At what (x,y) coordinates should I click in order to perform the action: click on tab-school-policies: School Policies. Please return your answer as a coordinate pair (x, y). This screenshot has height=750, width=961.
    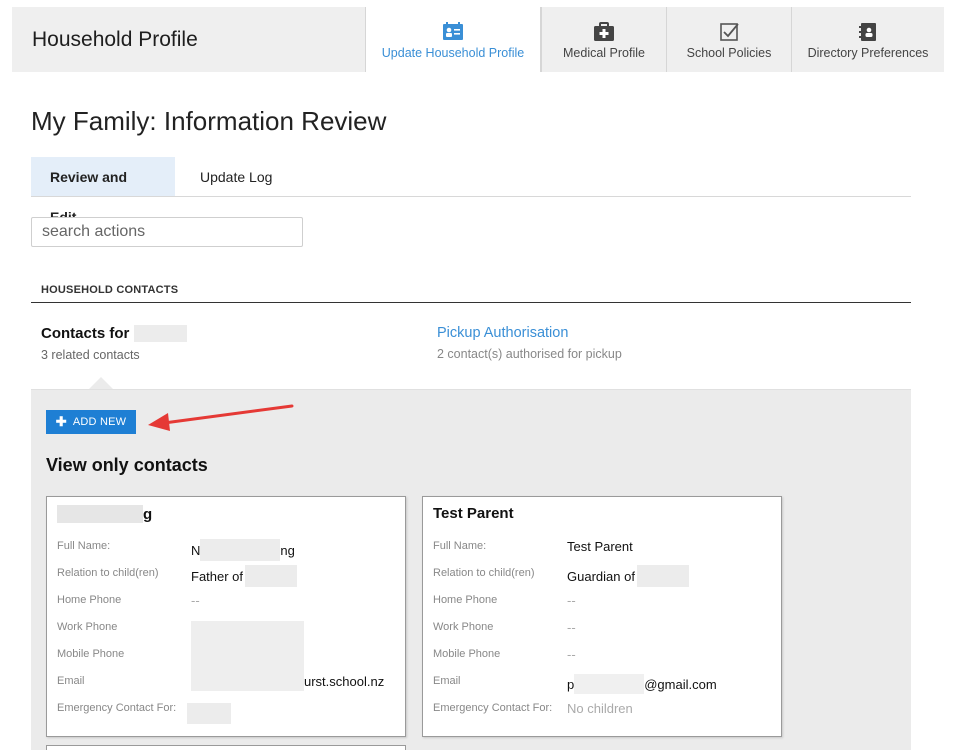
    Looking at the image, I should click on (728, 39).